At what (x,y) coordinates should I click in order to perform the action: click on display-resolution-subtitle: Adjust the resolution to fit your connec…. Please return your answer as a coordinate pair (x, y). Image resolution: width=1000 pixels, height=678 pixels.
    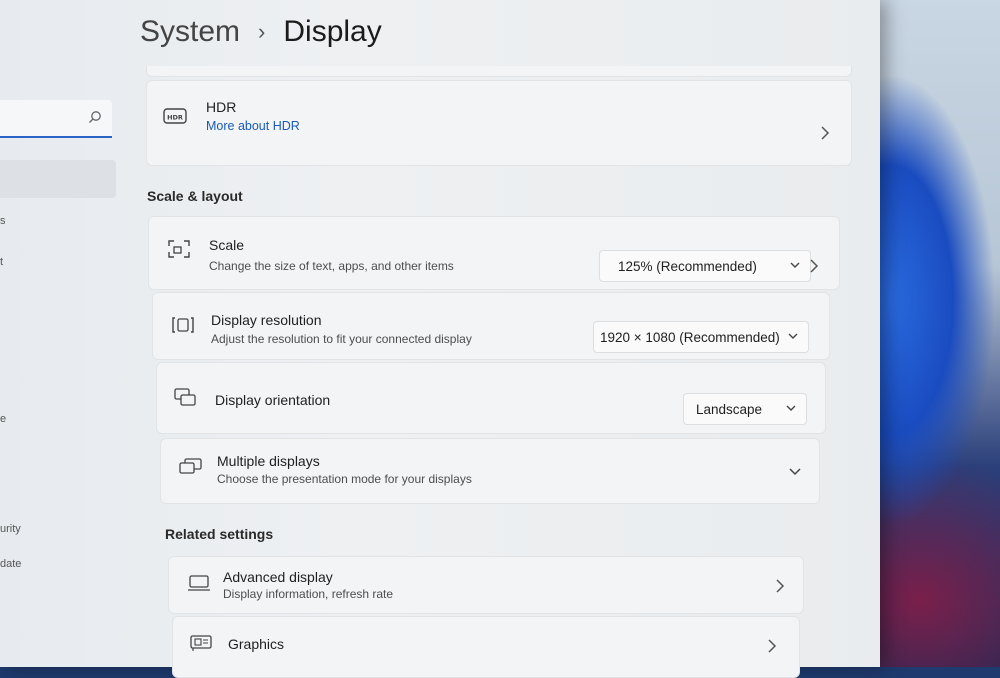
    Looking at the image, I should click on (341, 339).